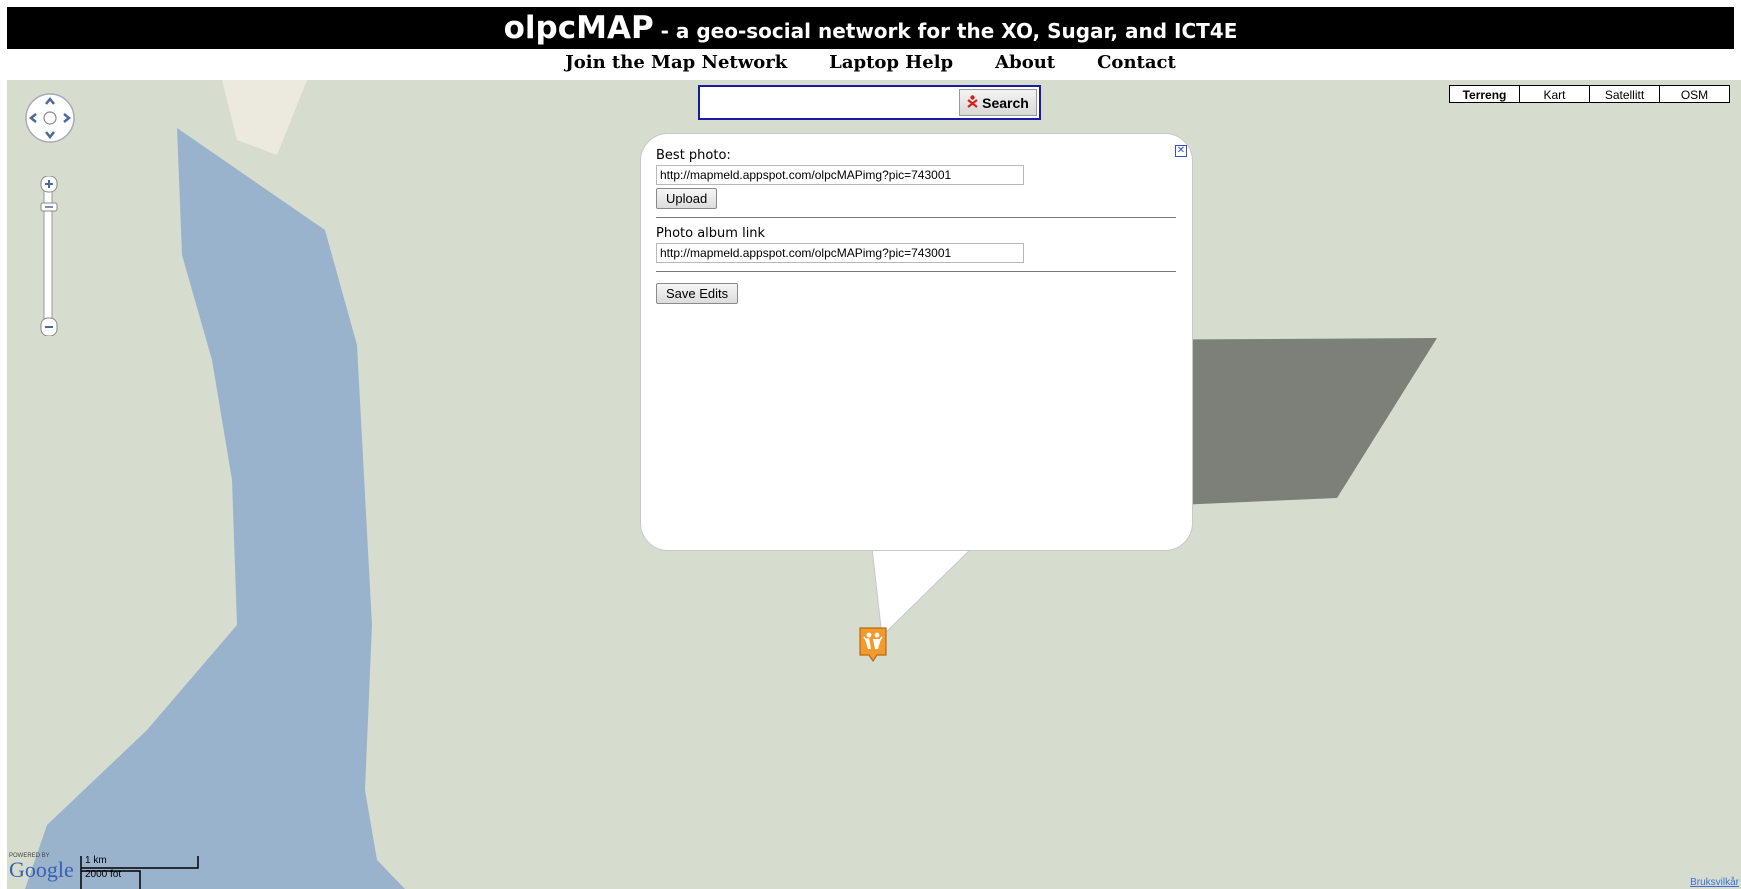 The image size is (1741, 889). What do you see at coordinates (693, 155) in the screenshot?
I see `best-photo-label: Best photo:` at bounding box center [693, 155].